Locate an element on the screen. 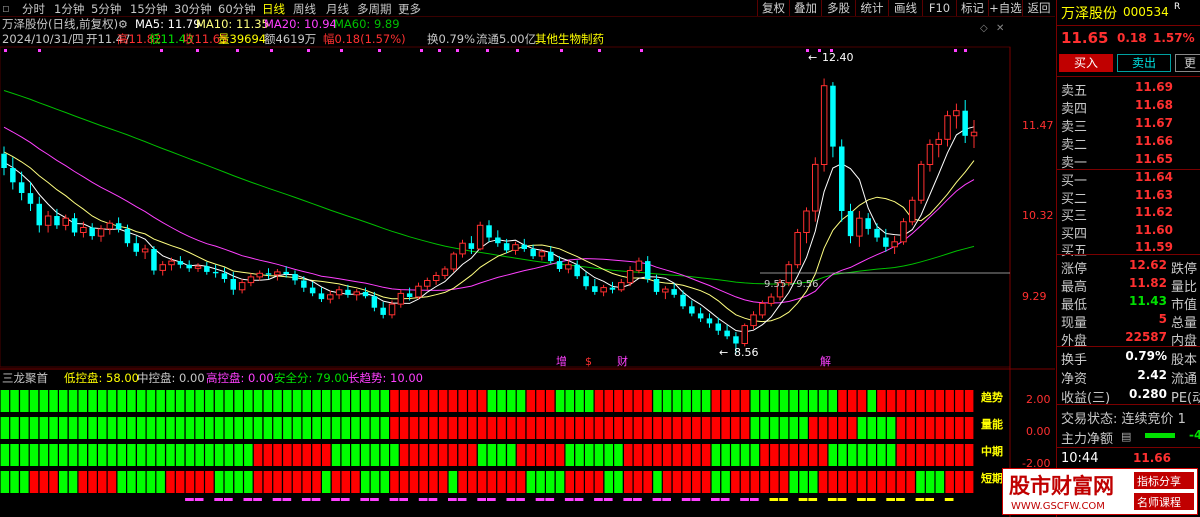 This screenshot has height=517, width=1200. toolbar-menu-icon: ▫ is located at coordinates (6, 8).